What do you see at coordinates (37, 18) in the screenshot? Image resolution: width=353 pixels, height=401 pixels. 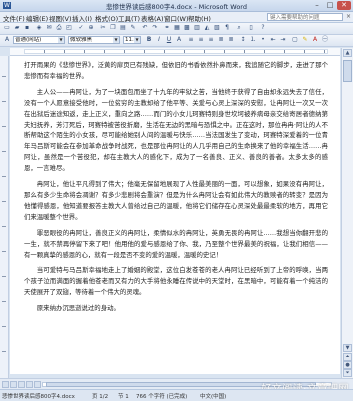 I see `menu-edit: 编辑(E)` at bounding box center [37, 18].